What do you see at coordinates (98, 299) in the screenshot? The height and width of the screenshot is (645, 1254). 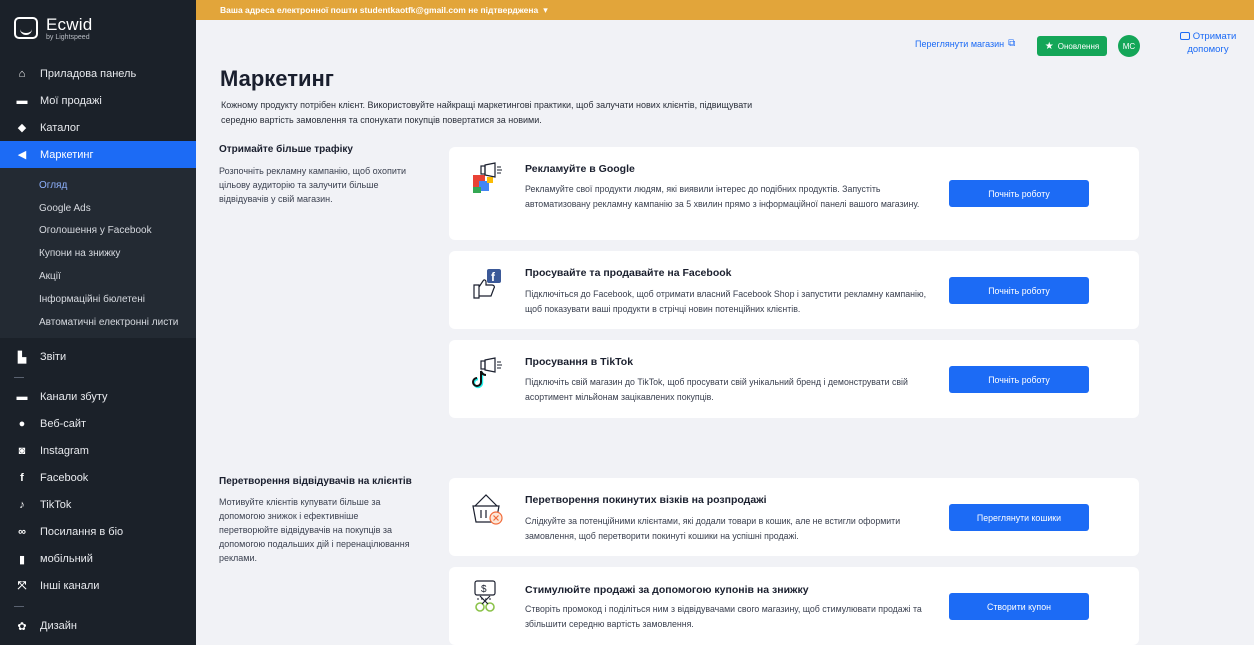 I see `subnav-newsletters: Інформаційні бюлетені` at bounding box center [98, 299].